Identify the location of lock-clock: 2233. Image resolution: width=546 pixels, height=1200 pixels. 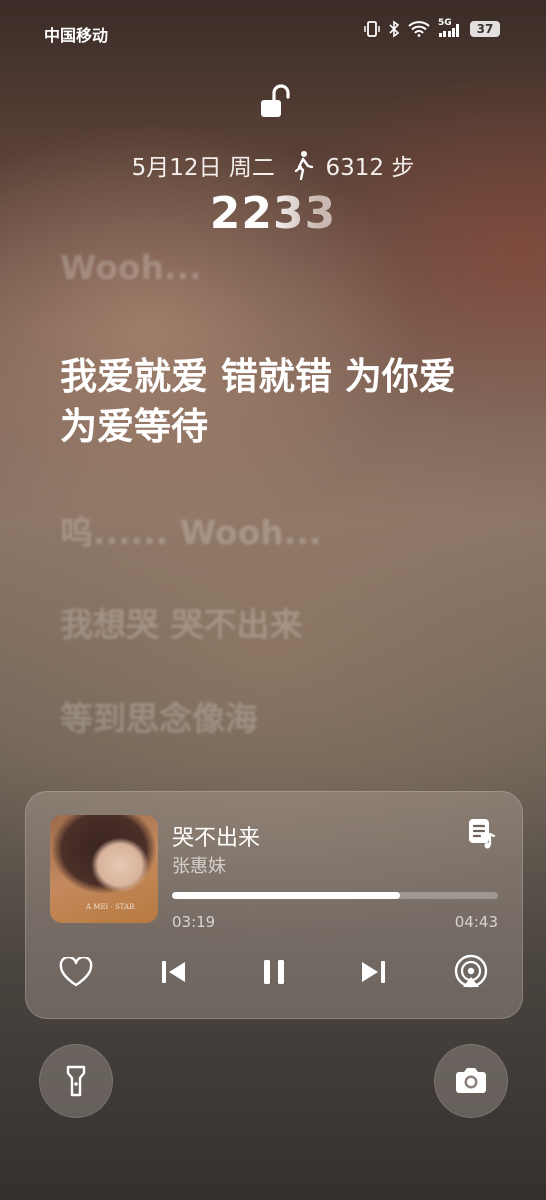
(273, 213).